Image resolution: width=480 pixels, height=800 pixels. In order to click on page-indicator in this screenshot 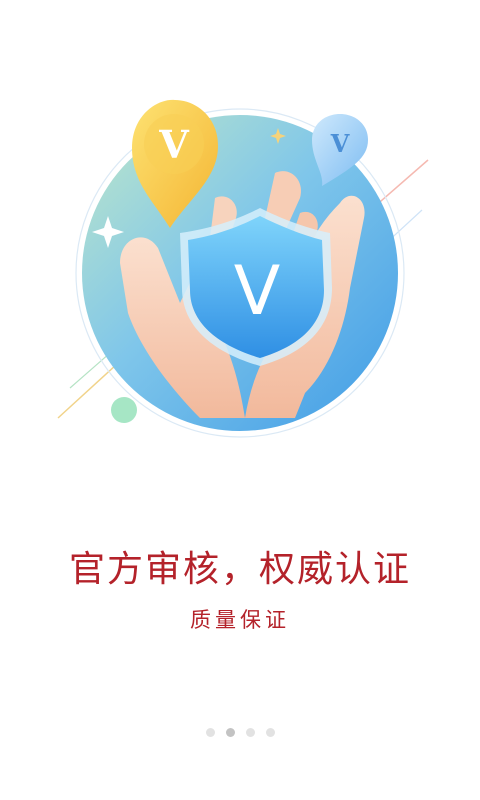, I will do `click(240, 732)`.